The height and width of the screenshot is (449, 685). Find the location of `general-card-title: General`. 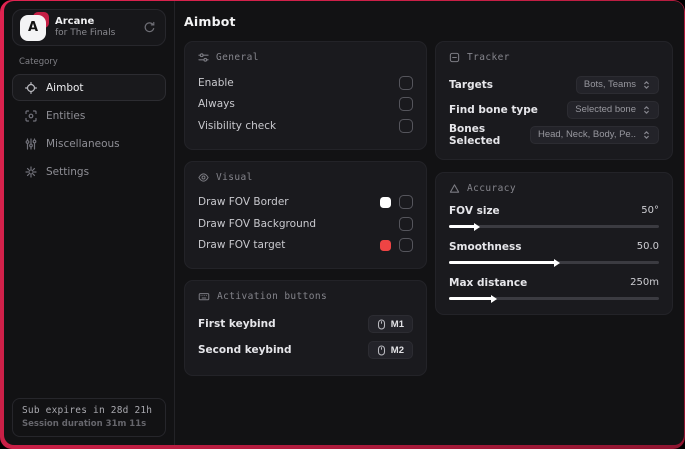

general-card-title: General is located at coordinates (237, 57).